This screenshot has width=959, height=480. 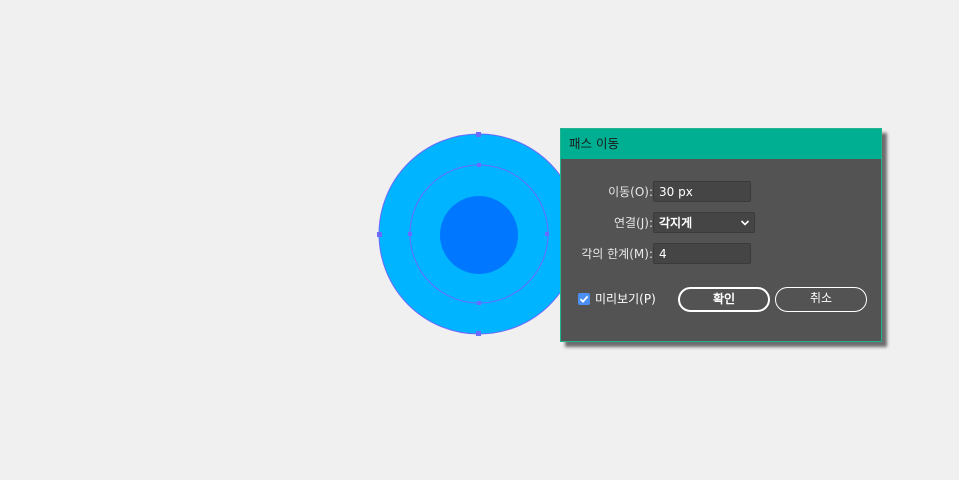 I want to click on joins-row: 연결(J):, so click(x=607, y=223).